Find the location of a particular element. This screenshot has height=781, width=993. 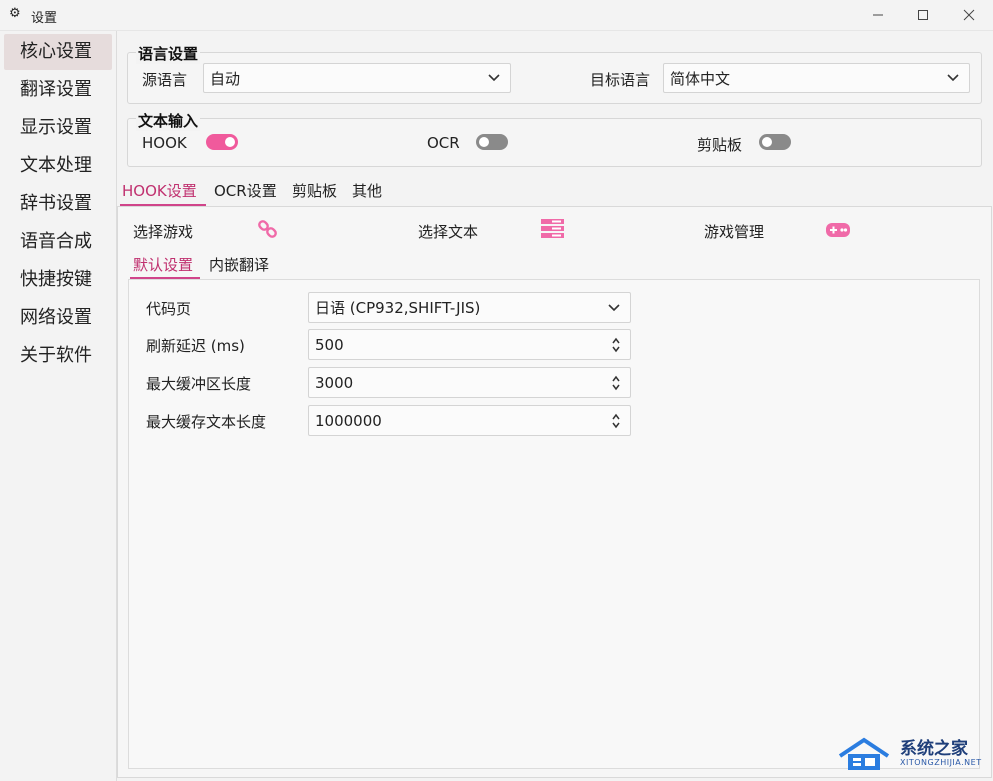

text-input-group-title: 文本输入 is located at coordinates (168, 120).